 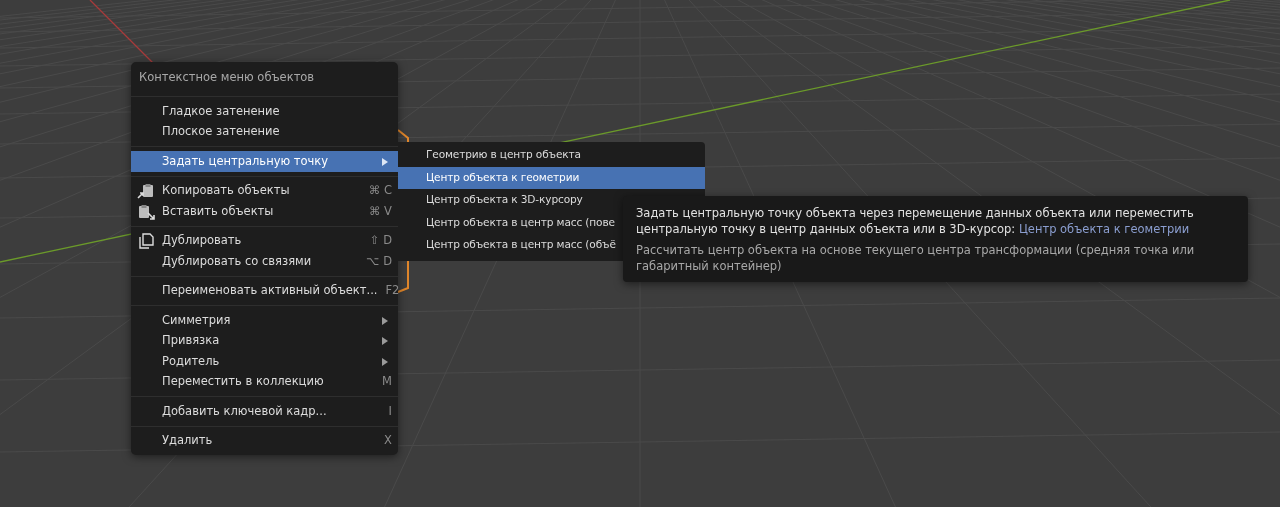 I want to click on menu-item: Плоское затенение, so click(x=264, y=132).